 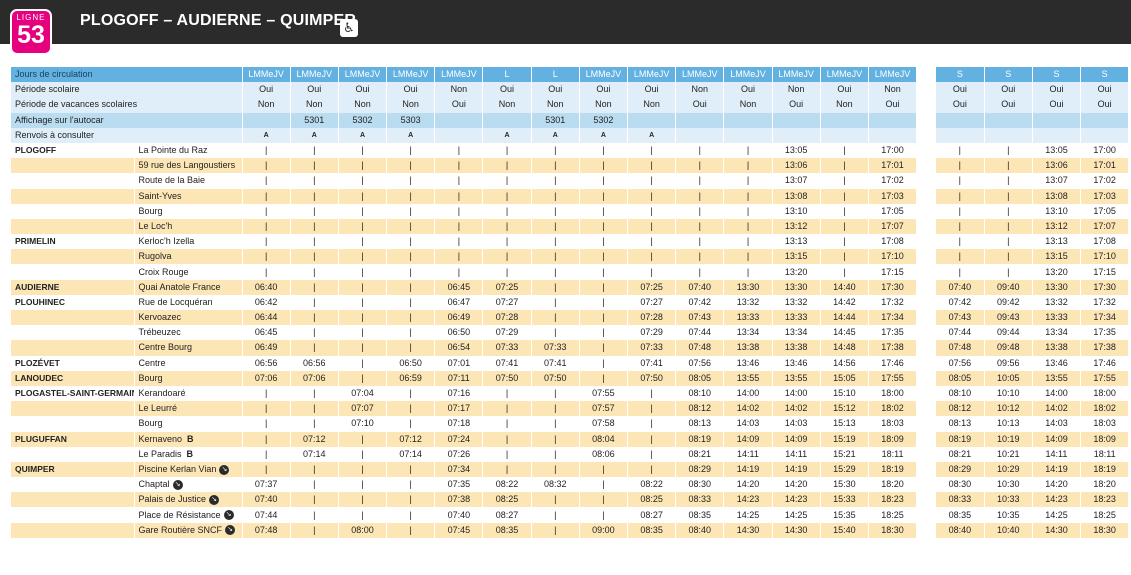 What do you see at coordinates (960, 469) in the screenshot?
I see `time-cell: 08:29` at bounding box center [960, 469].